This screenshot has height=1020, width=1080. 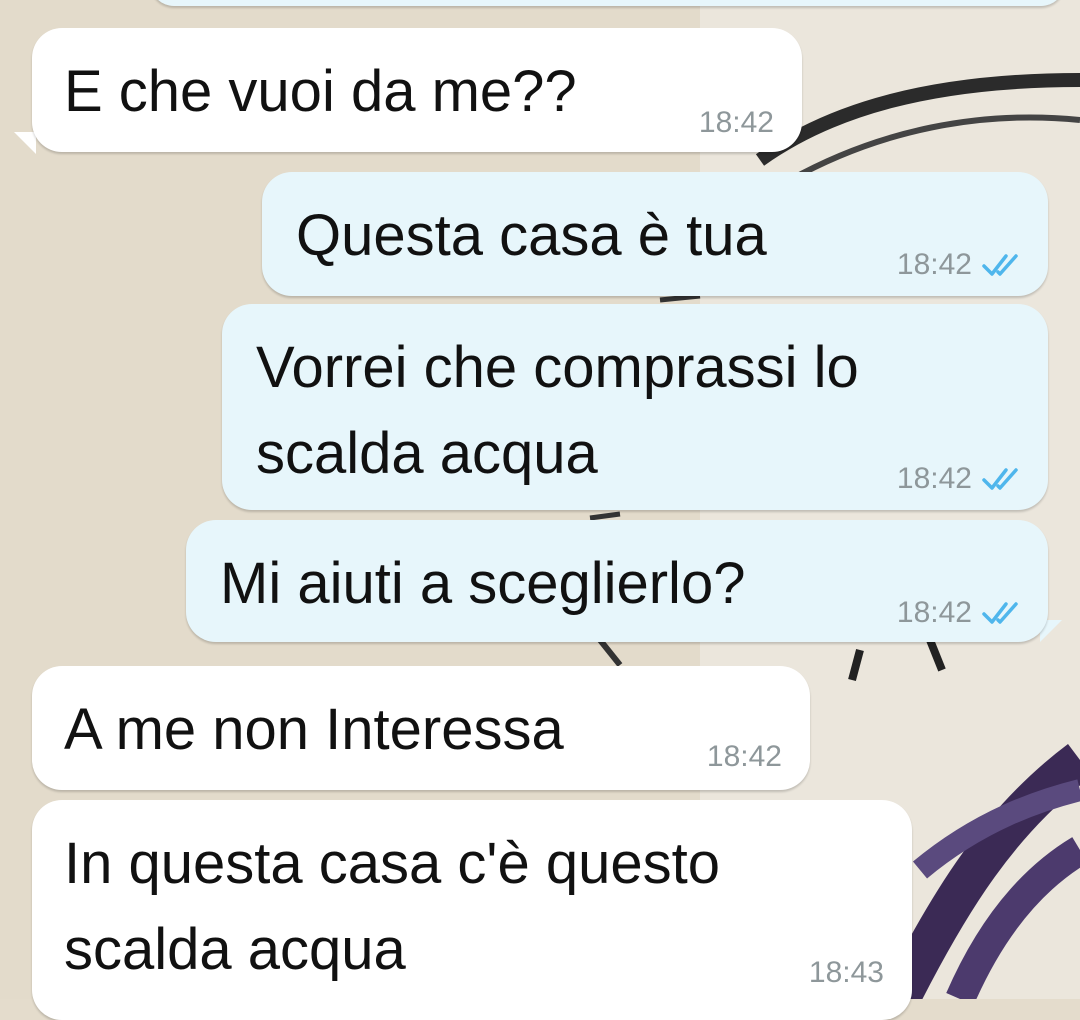 I want to click on message-text: E che vuoi da me??, so click(x=320, y=91).